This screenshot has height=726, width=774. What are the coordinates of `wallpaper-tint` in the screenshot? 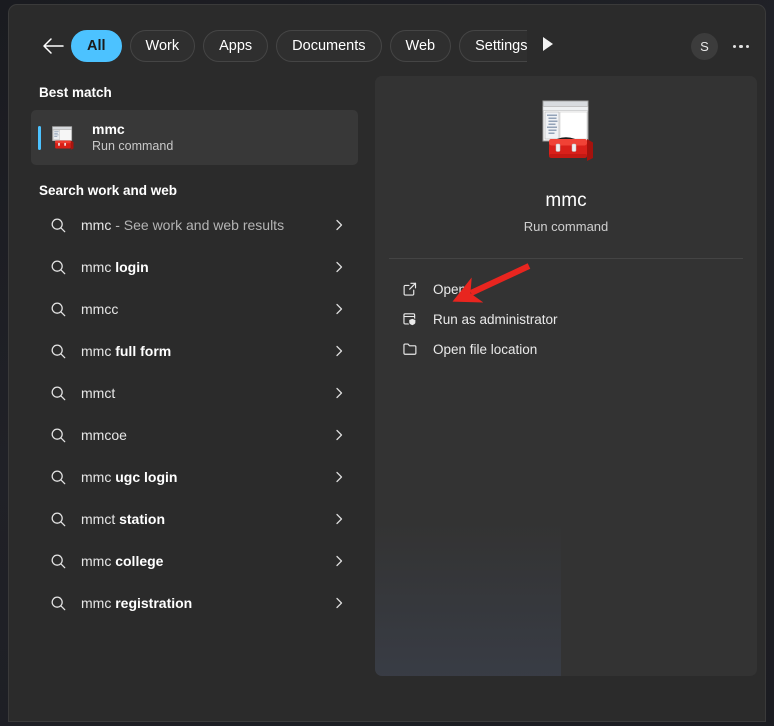 It's located at (468, 586).